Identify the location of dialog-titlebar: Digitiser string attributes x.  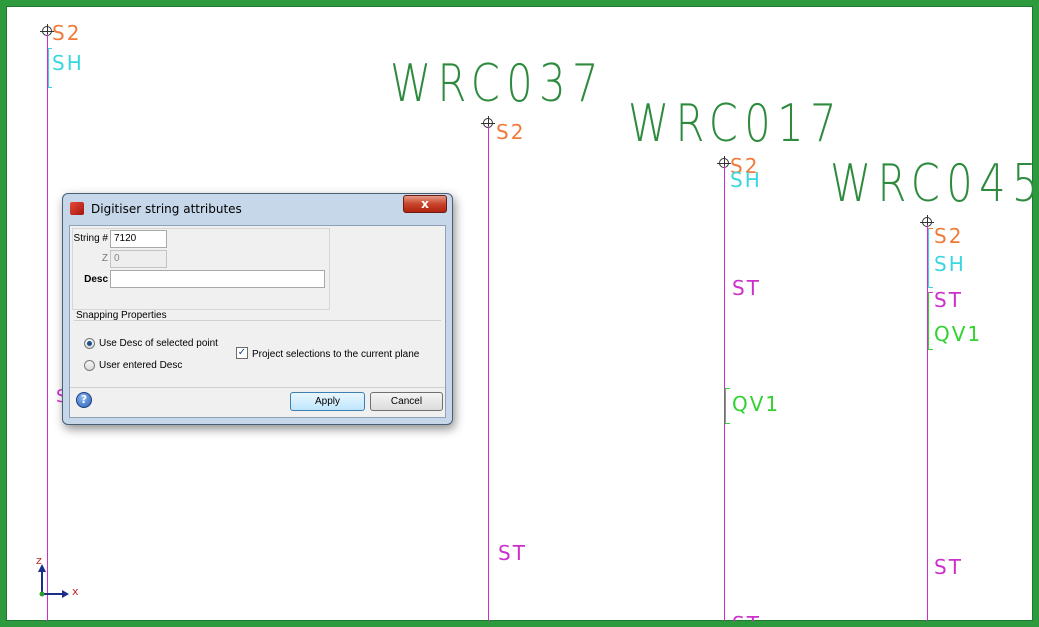
(257, 208).